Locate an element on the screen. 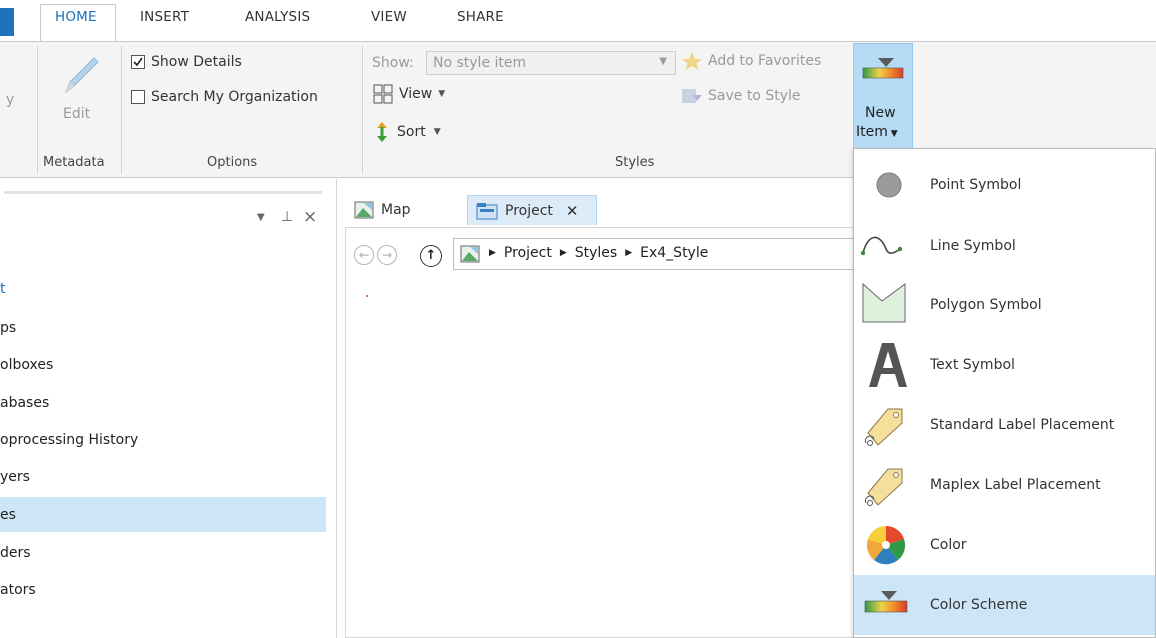 This screenshot has width=1156, height=638. close-tab-icon: ✕ is located at coordinates (572, 211).